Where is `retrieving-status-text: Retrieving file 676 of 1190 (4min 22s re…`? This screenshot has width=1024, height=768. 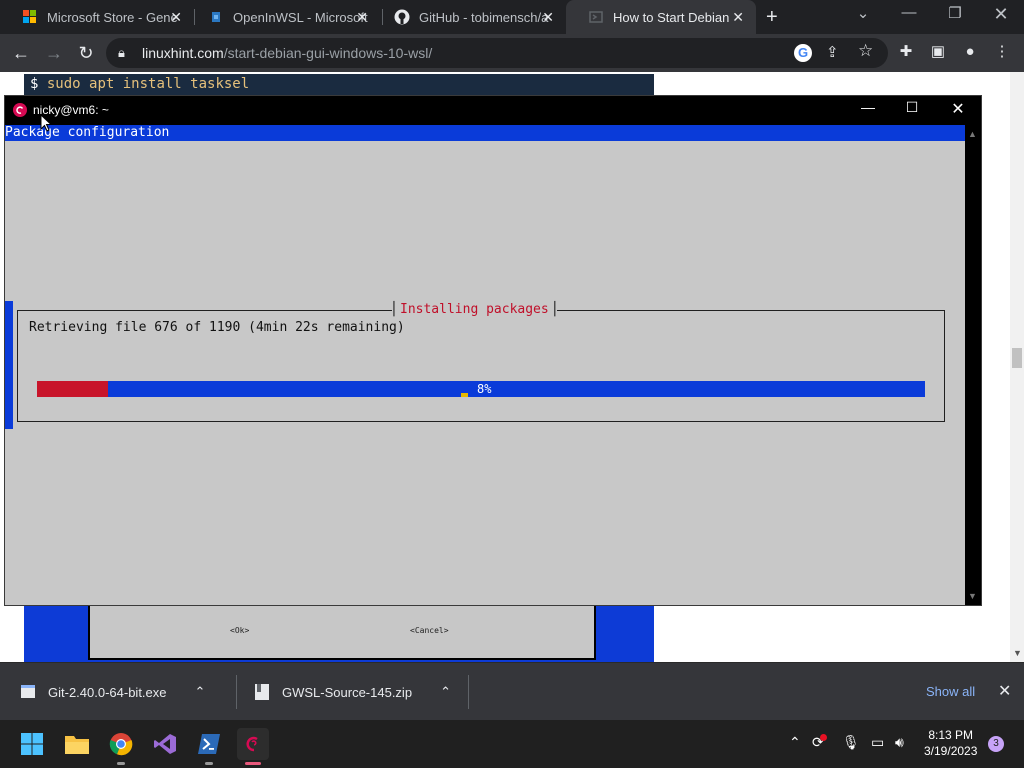
retrieving-status-text: Retrieving file 676 of 1190 (4min 22s re… is located at coordinates (217, 327).